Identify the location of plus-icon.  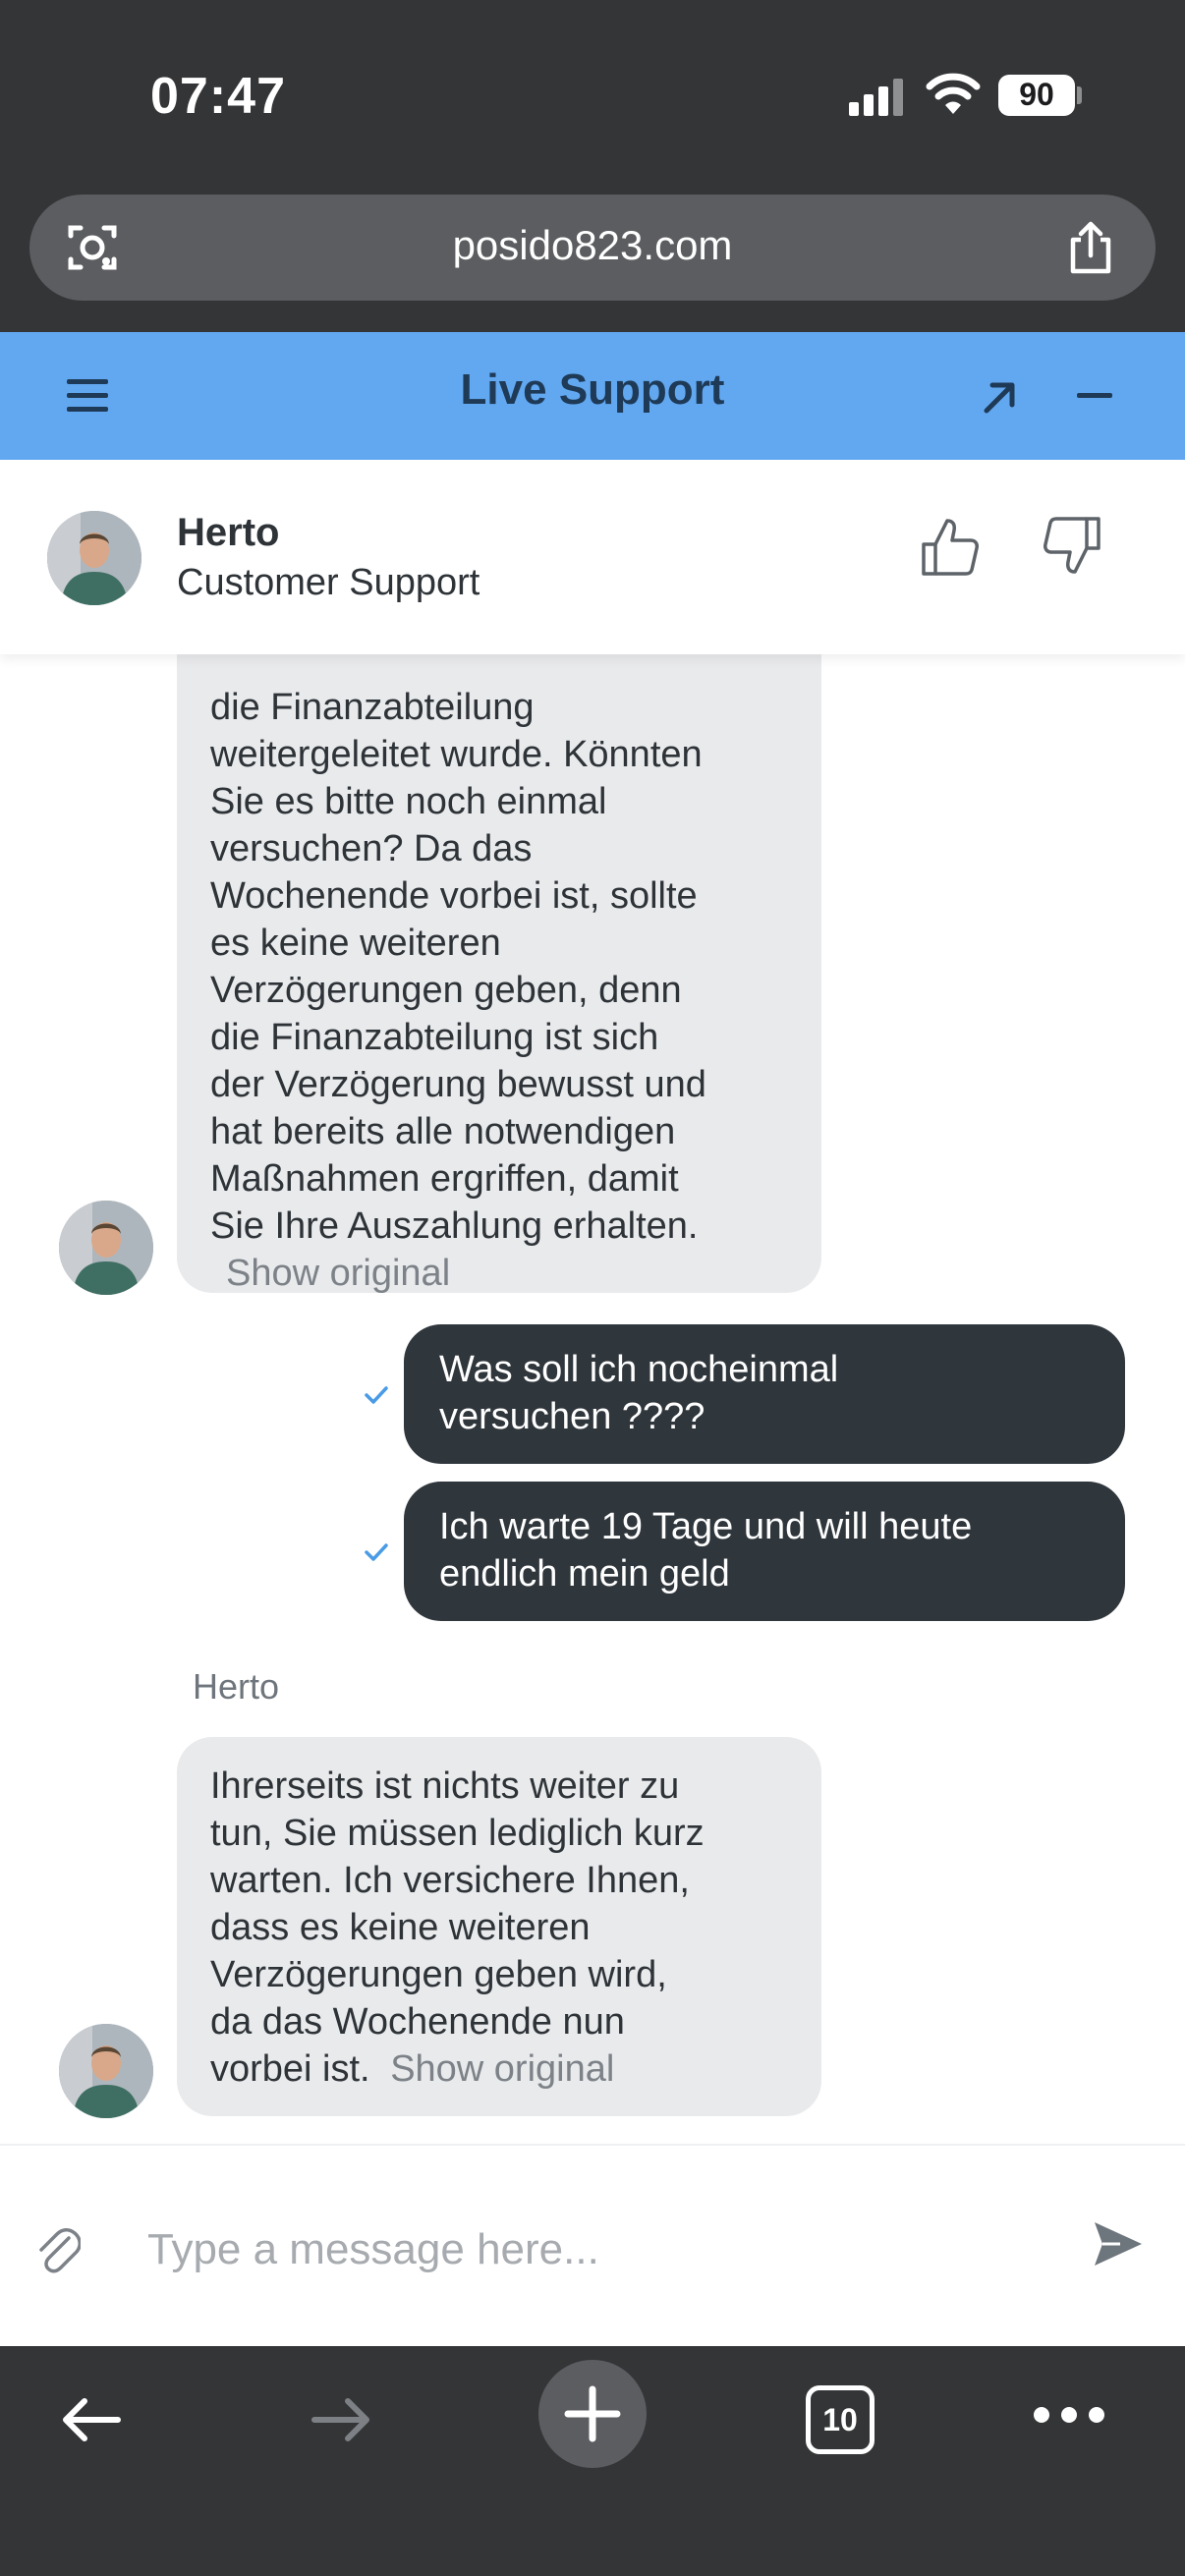
(592, 2413).